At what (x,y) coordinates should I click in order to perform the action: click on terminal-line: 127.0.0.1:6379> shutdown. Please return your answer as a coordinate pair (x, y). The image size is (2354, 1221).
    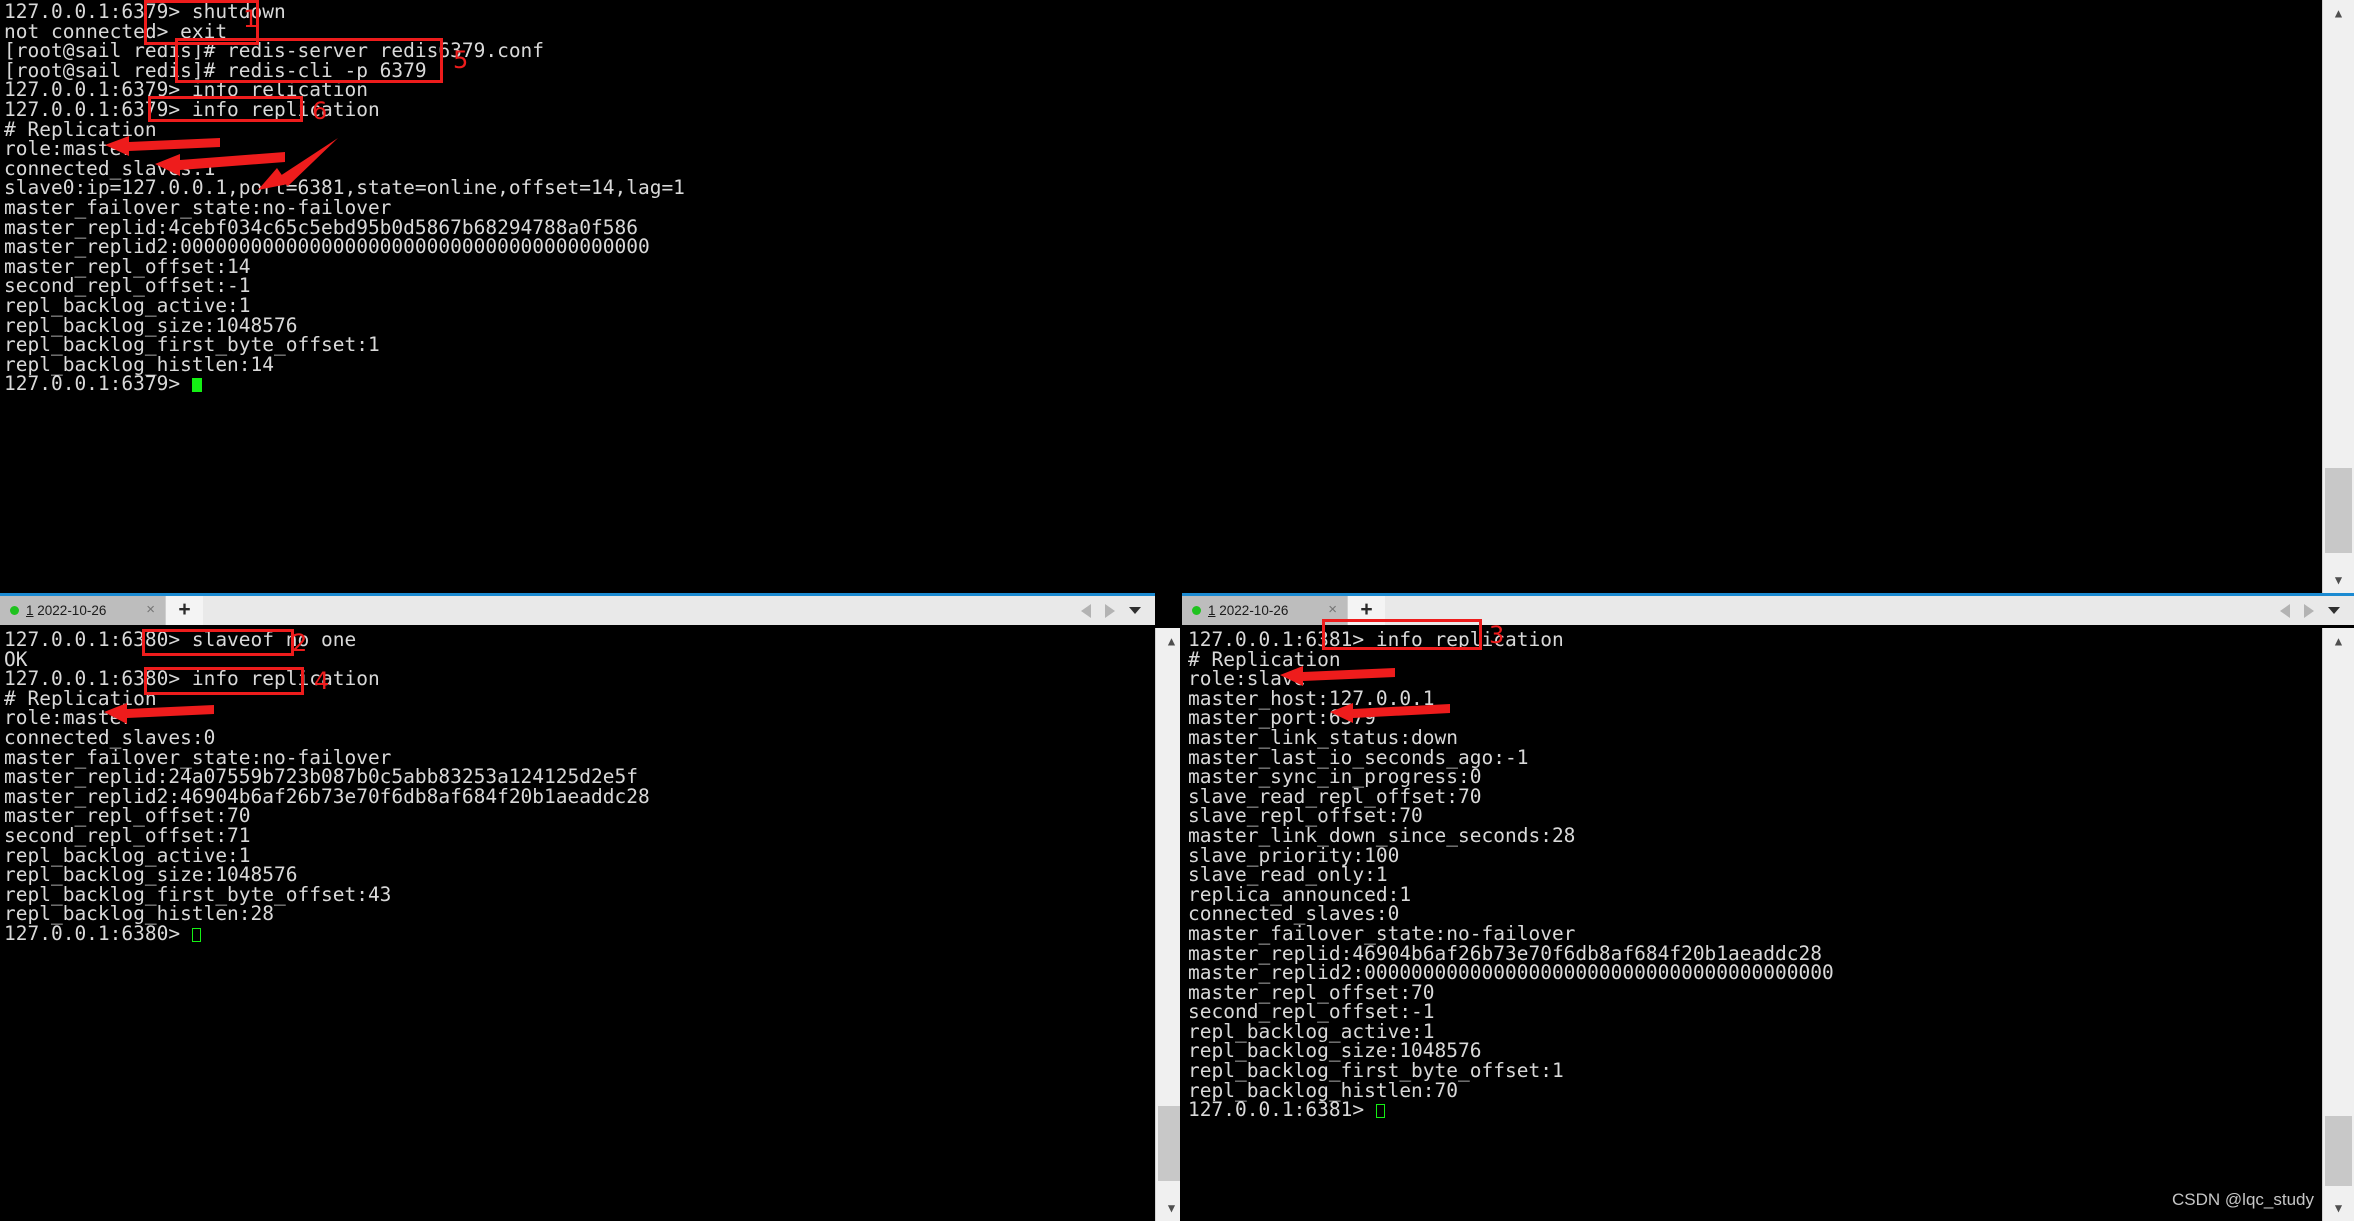
    Looking at the image, I should click on (145, 11).